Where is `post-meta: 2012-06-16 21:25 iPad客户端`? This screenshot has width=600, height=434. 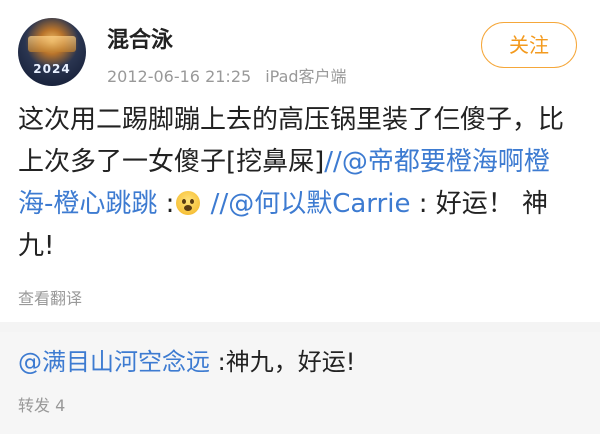
post-meta: 2012-06-16 21:25 iPad客户端 is located at coordinates (227, 75).